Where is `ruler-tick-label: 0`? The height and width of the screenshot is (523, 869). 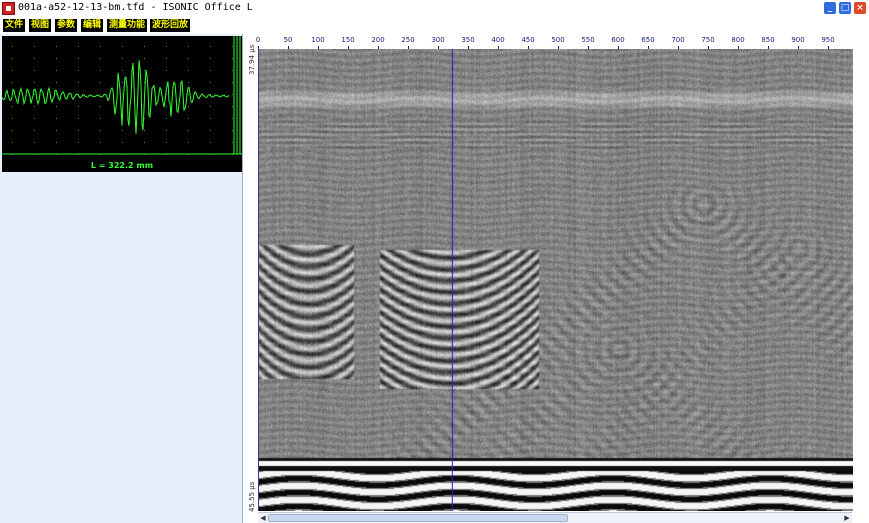
ruler-tick-label: 0 is located at coordinates (258, 40).